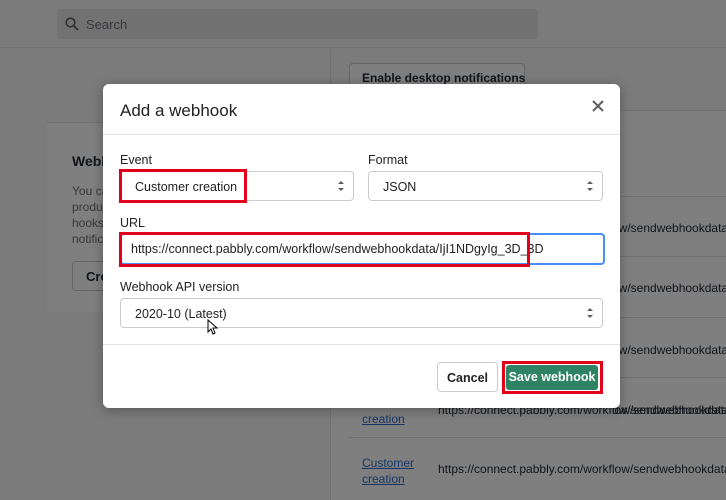  Describe the element at coordinates (183, 186) in the screenshot. I see `event-highlight-box` at that location.